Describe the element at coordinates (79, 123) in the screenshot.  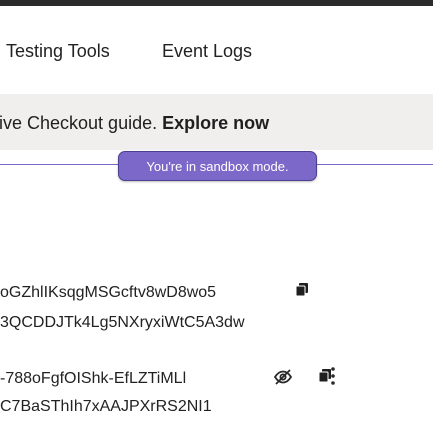
I see `banner-message: tive Checkout guide.` at that location.